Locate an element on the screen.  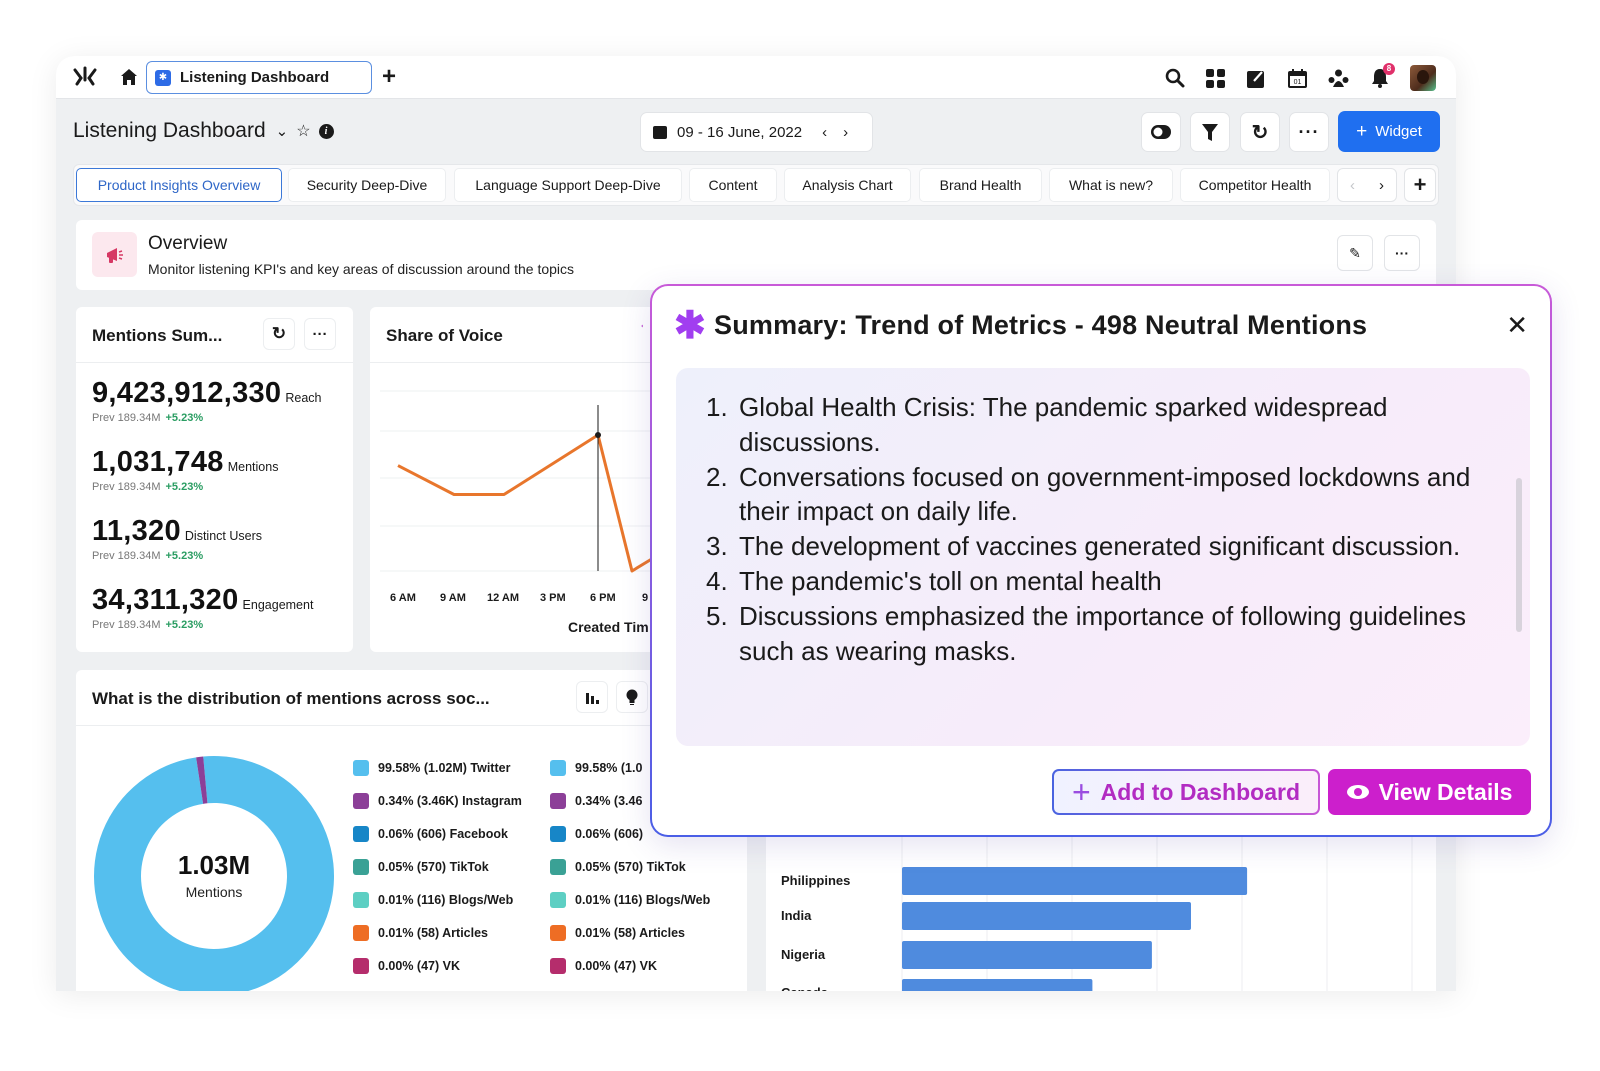
toggle-view-button is located at coordinates (1161, 132).